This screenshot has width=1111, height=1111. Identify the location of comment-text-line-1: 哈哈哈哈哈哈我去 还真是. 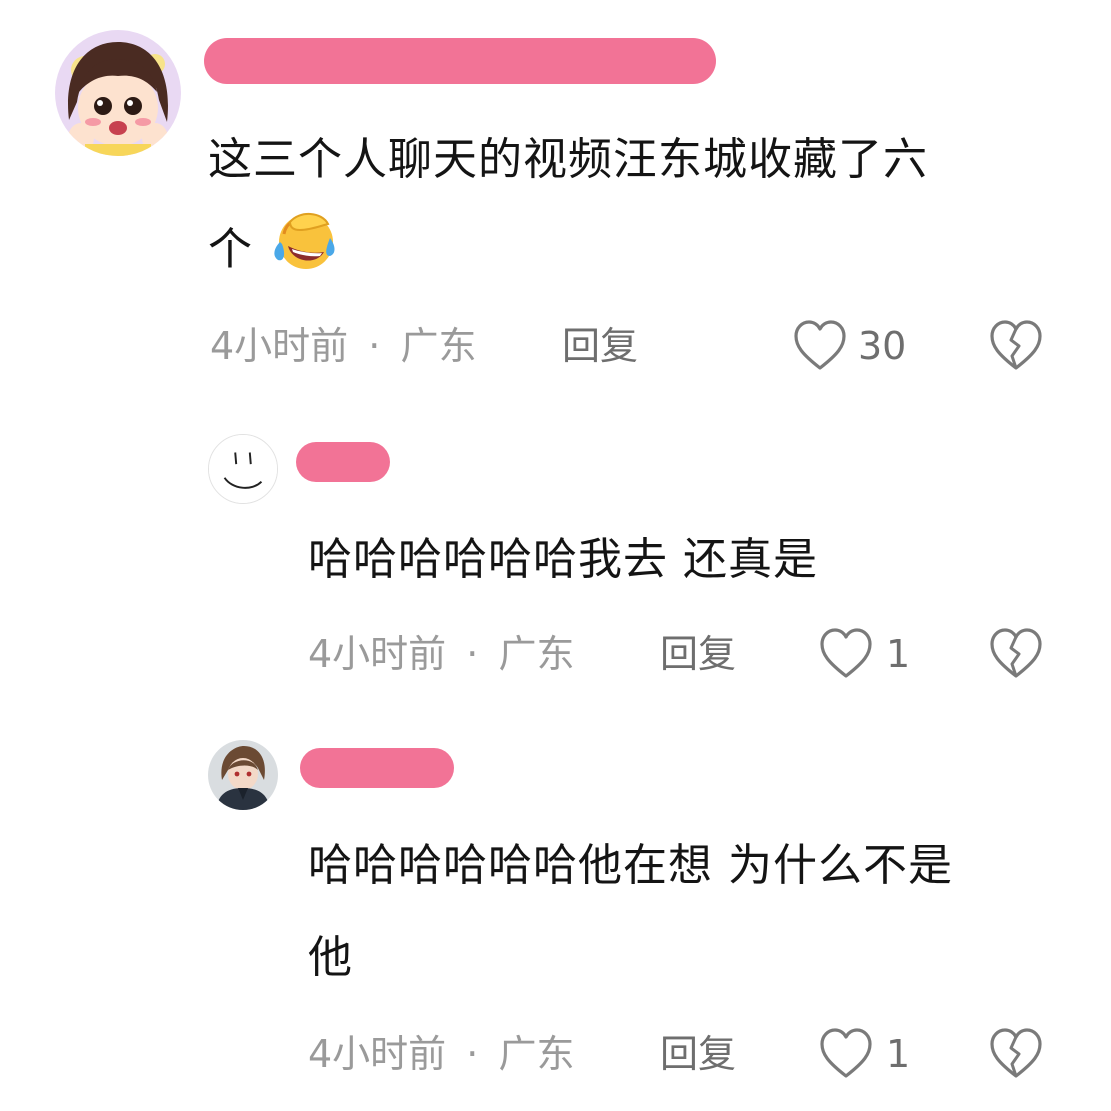
(563, 559).